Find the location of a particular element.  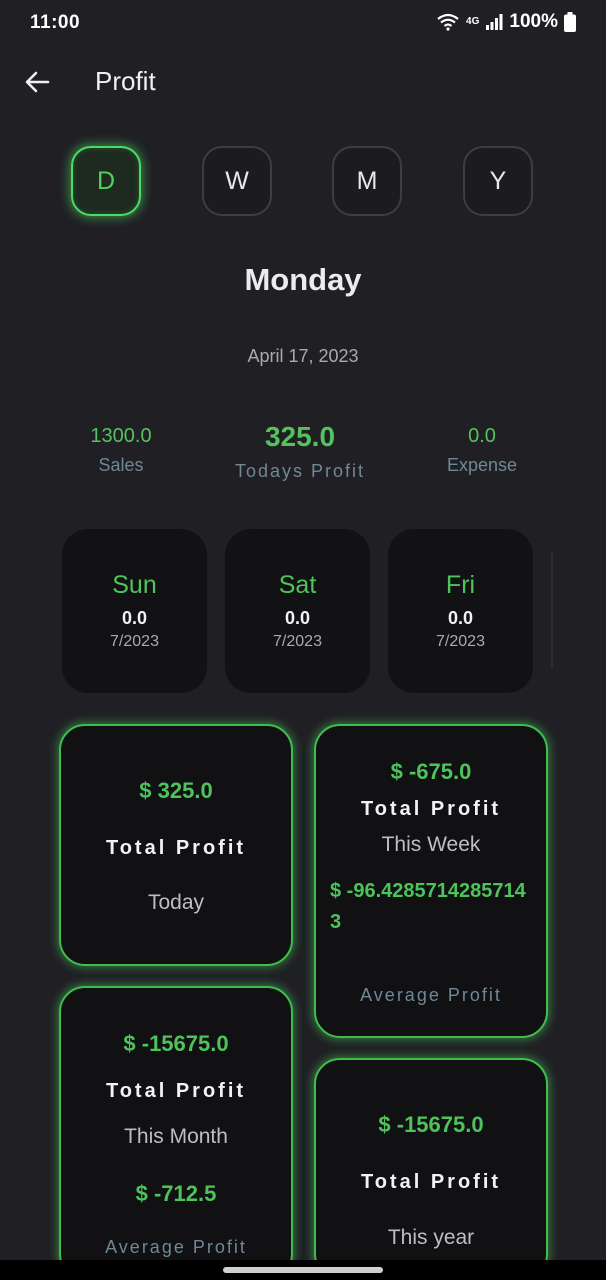

status-bar: 11:00 4G 100% is located at coordinates (303, 23).